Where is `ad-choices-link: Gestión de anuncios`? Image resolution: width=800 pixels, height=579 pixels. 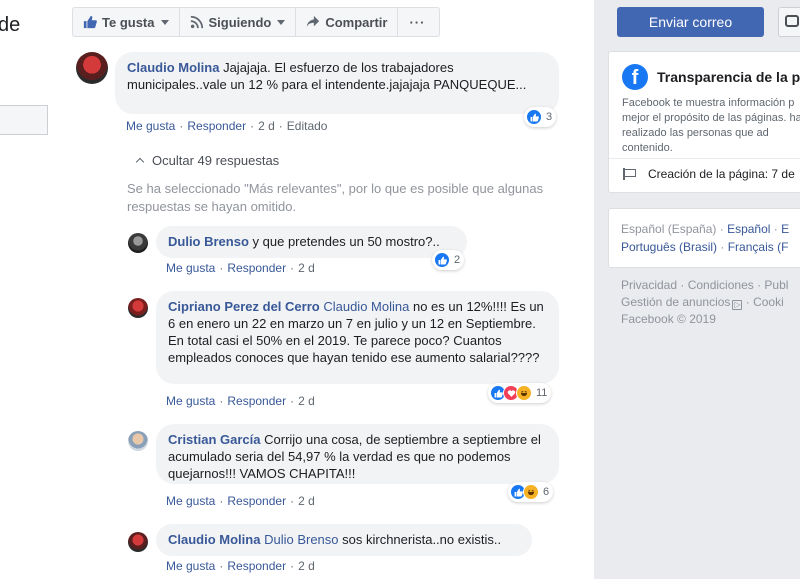
ad-choices-link: Gestión de anuncios is located at coordinates (675, 302).